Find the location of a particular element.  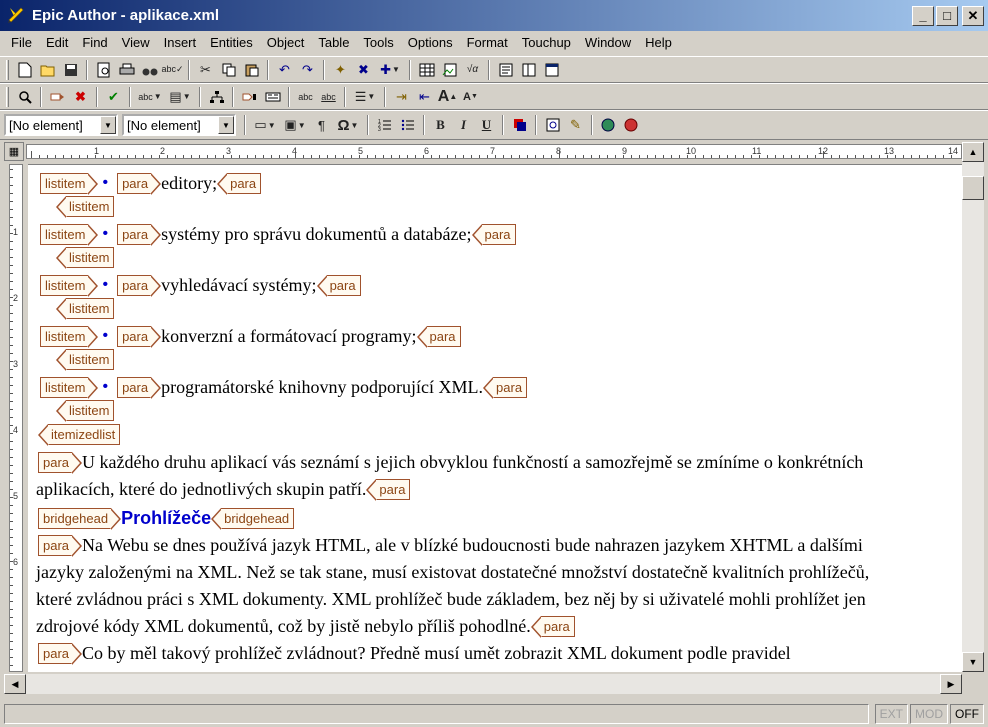

link-icon is located at coordinates (631, 125).